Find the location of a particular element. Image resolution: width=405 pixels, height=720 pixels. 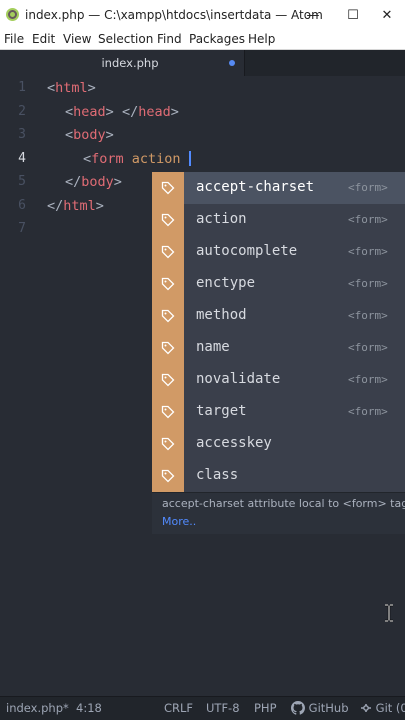

menu-packages: Packages is located at coordinates (217, 39).